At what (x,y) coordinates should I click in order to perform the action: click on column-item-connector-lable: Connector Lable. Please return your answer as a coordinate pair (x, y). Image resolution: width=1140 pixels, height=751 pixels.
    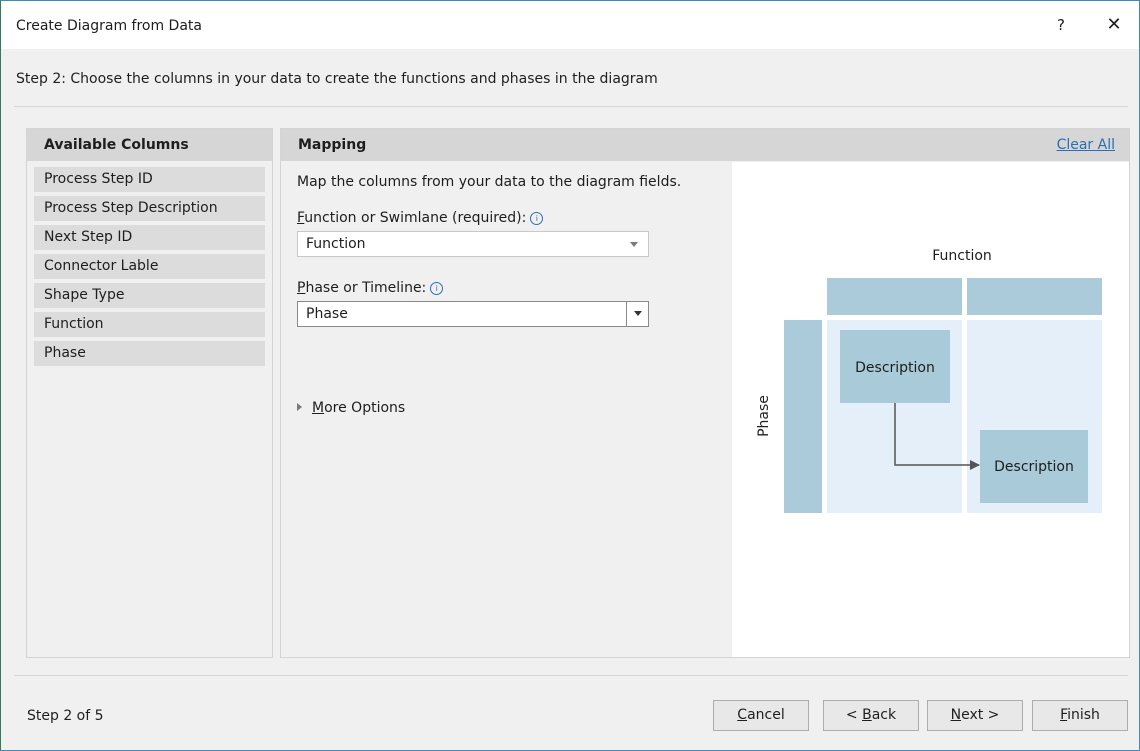
    Looking at the image, I should click on (149, 266).